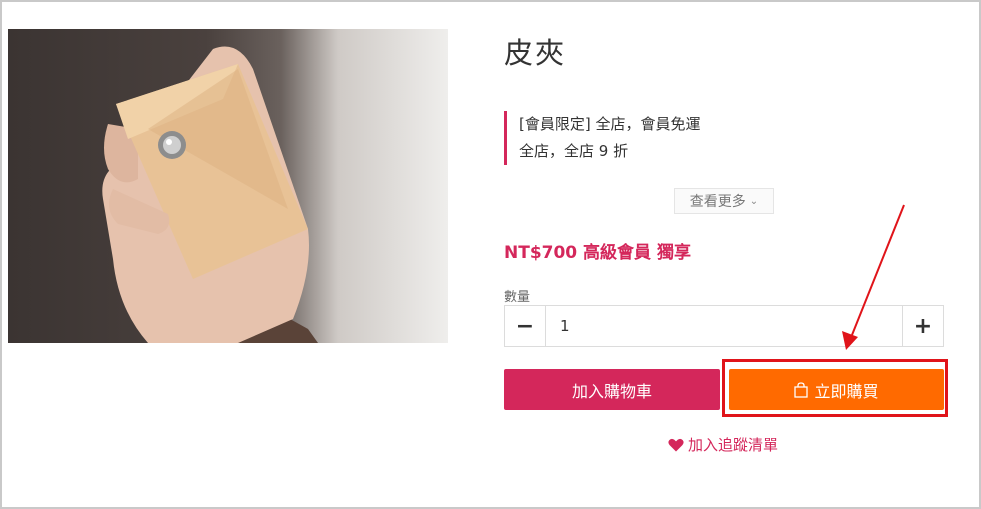 This screenshot has height=509, width=981. What do you see at coordinates (535, 53) in the screenshot?
I see `product-title: 皮夾` at bounding box center [535, 53].